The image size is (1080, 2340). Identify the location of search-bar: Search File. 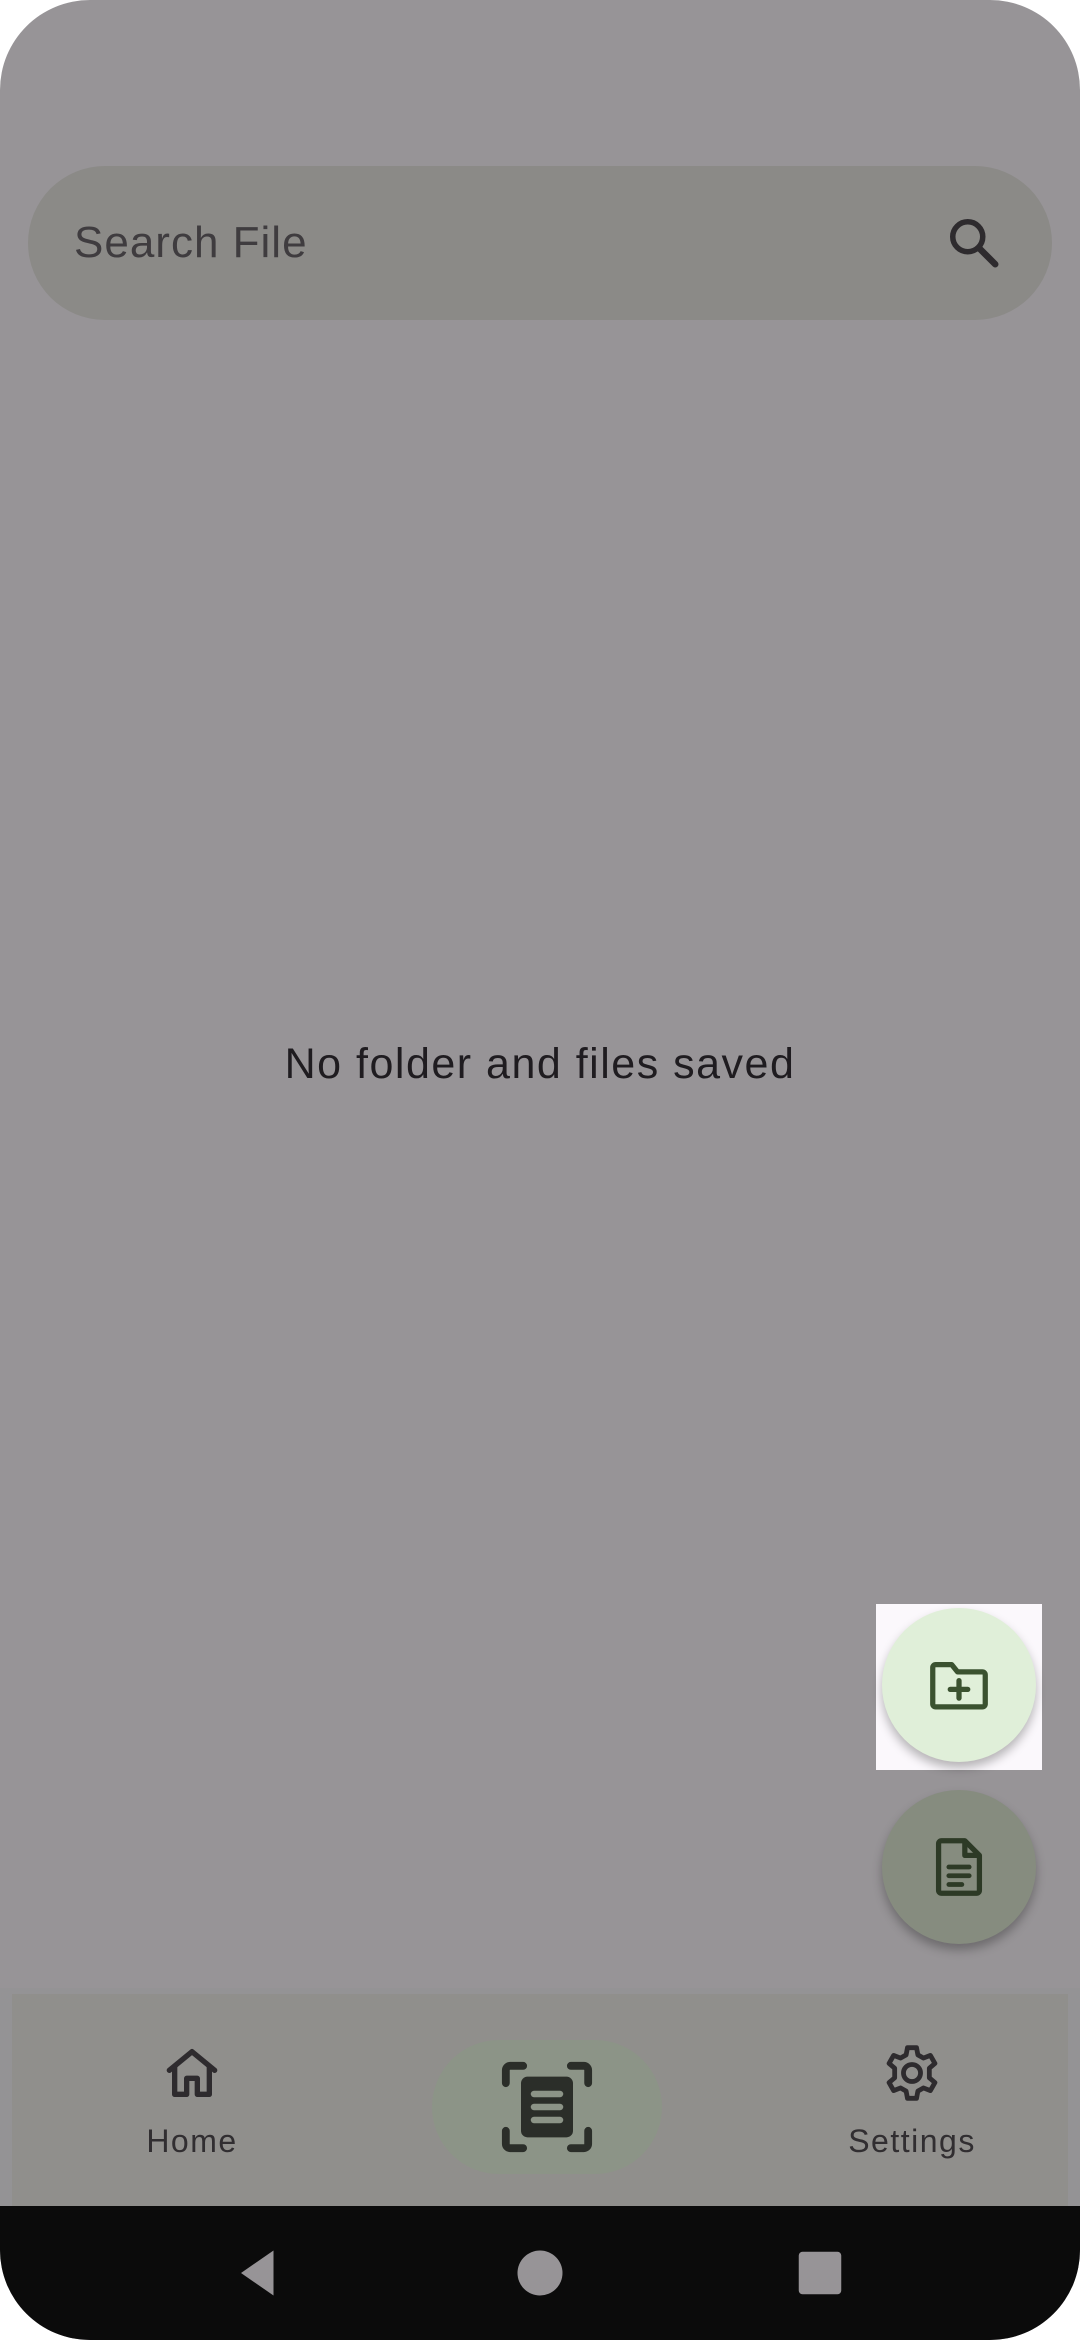
(540, 243).